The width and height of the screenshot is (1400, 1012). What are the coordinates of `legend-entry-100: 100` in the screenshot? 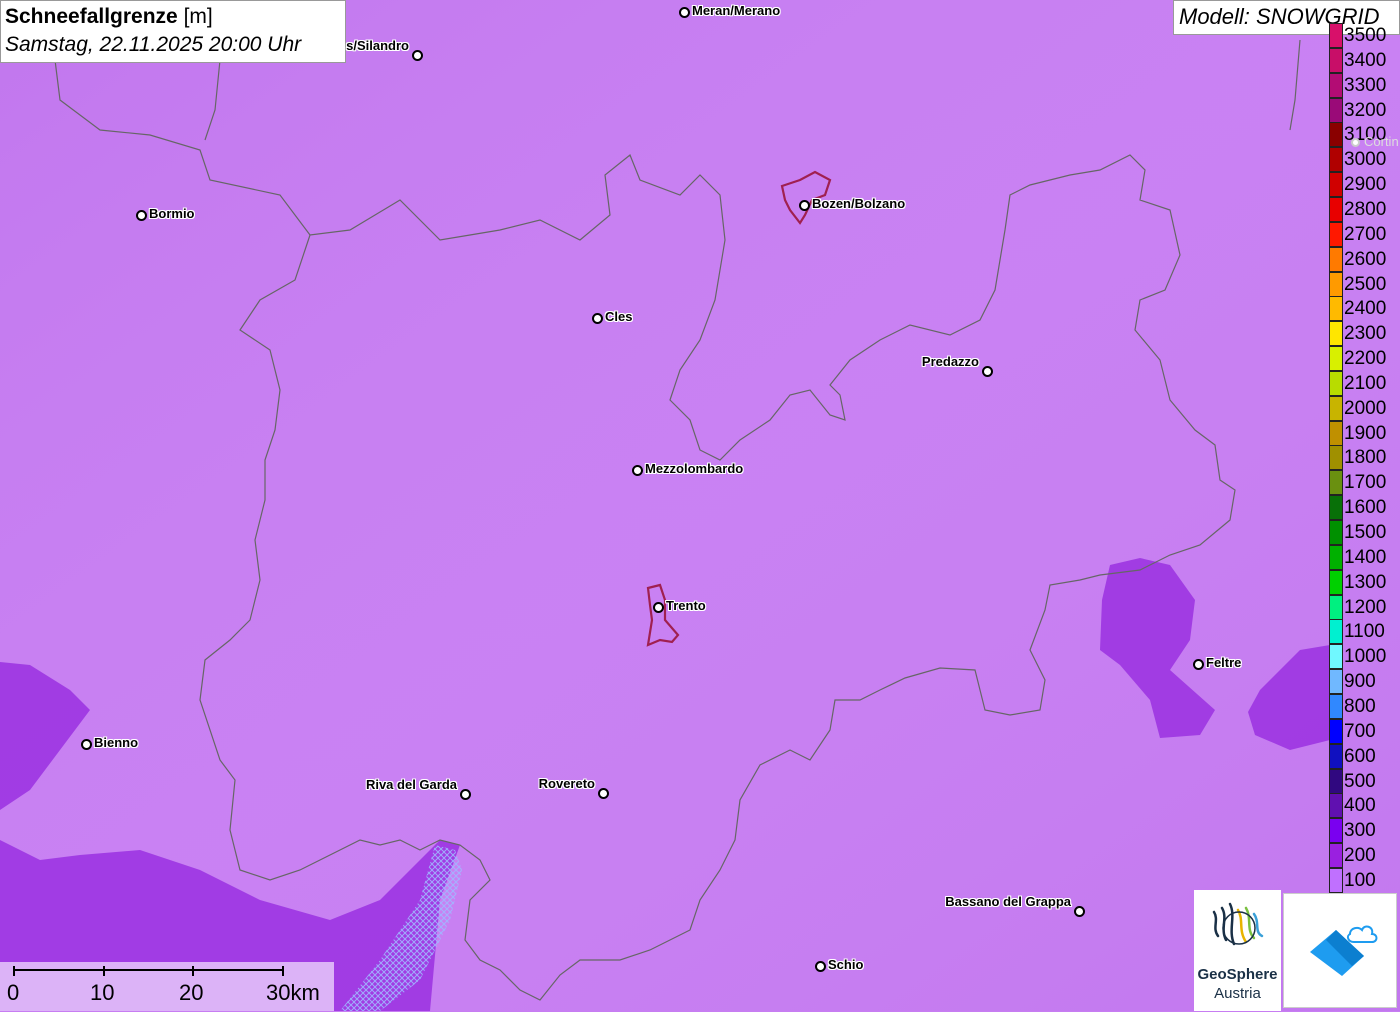 It's located at (1364, 880).